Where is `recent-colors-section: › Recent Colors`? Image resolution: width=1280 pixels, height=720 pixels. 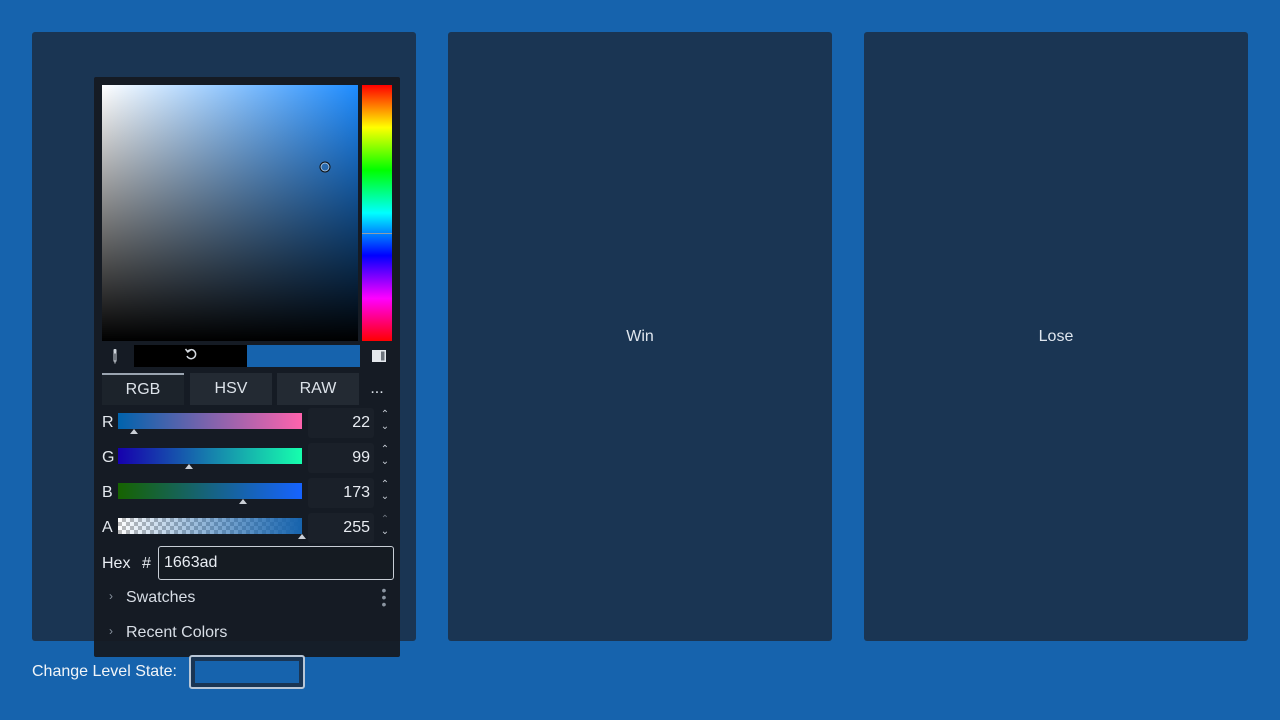 recent-colors-section: › Recent Colors is located at coordinates (247, 634).